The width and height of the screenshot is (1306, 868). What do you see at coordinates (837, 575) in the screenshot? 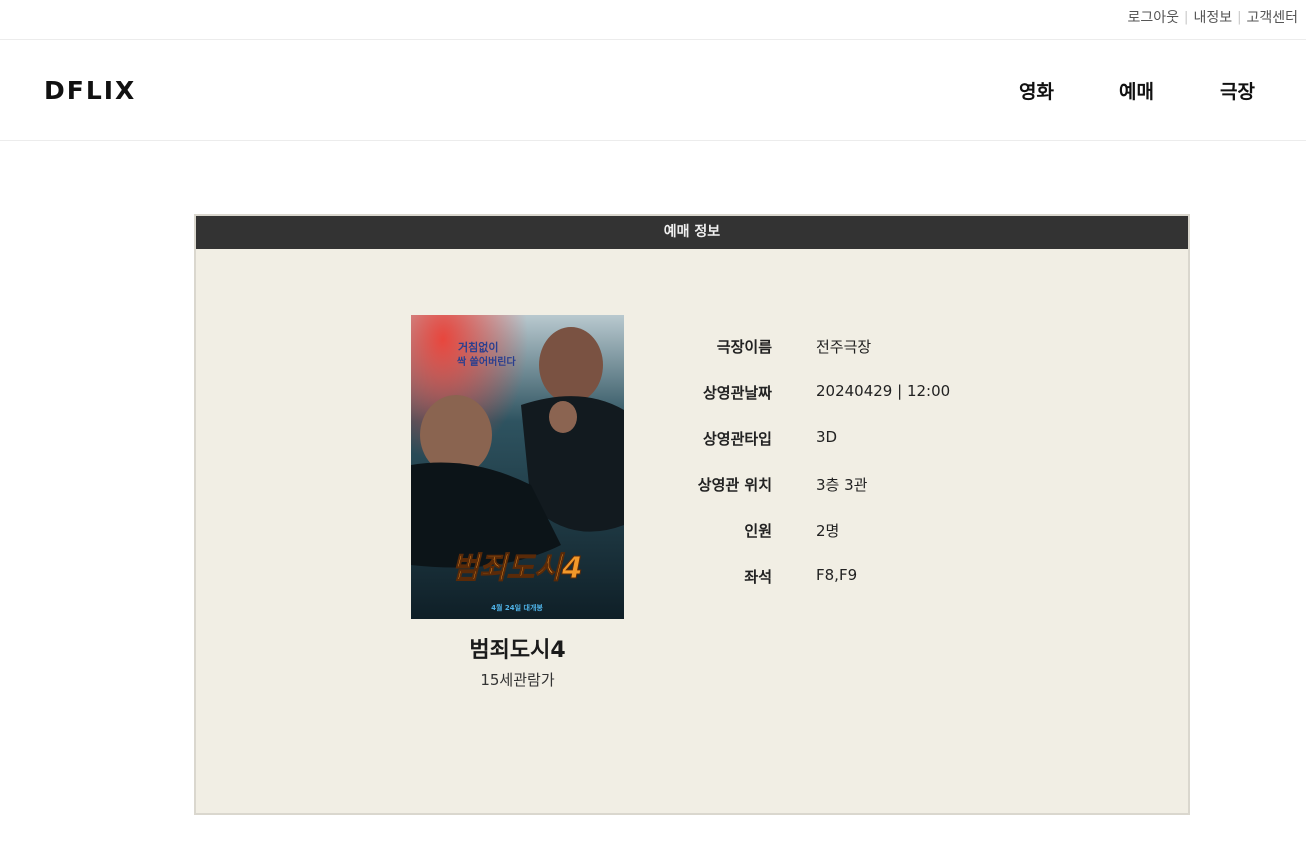
I see `detail-value: F8,F9` at bounding box center [837, 575].